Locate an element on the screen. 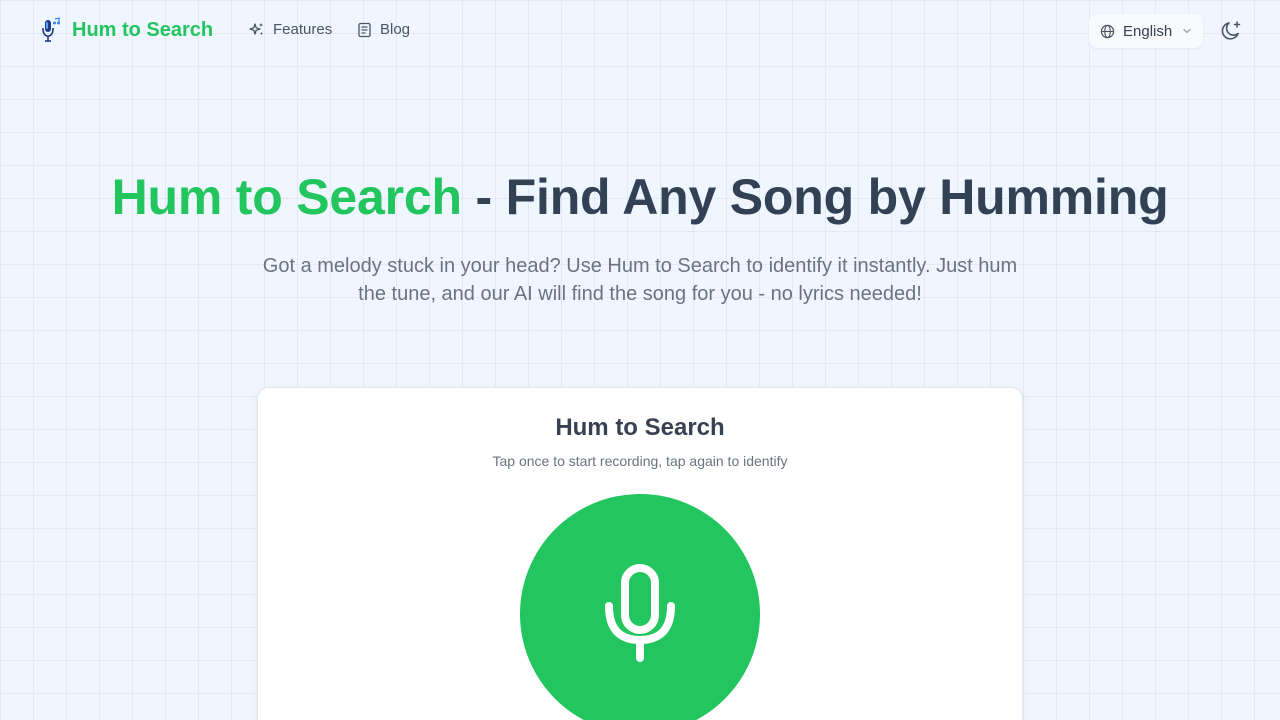 This screenshot has width=1280, height=720. sparkles-icon is located at coordinates (256, 28).